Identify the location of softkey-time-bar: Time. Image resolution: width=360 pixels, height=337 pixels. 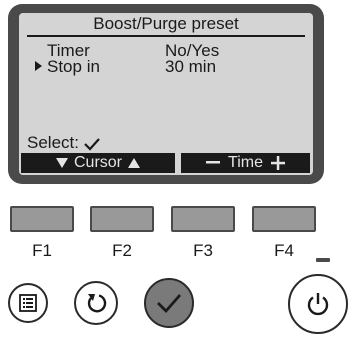
(245, 163).